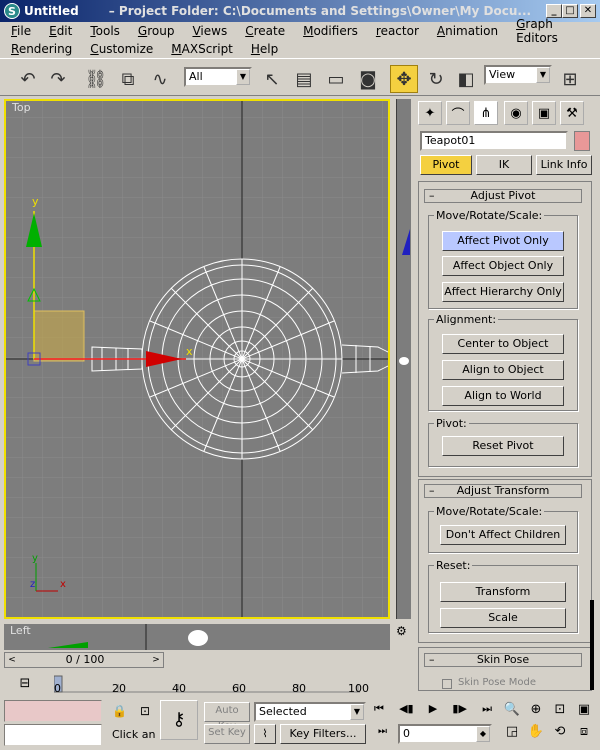 The height and width of the screenshot is (750, 600). Describe the element at coordinates (156, 31) in the screenshot. I see `menu-group: Group` at that location.